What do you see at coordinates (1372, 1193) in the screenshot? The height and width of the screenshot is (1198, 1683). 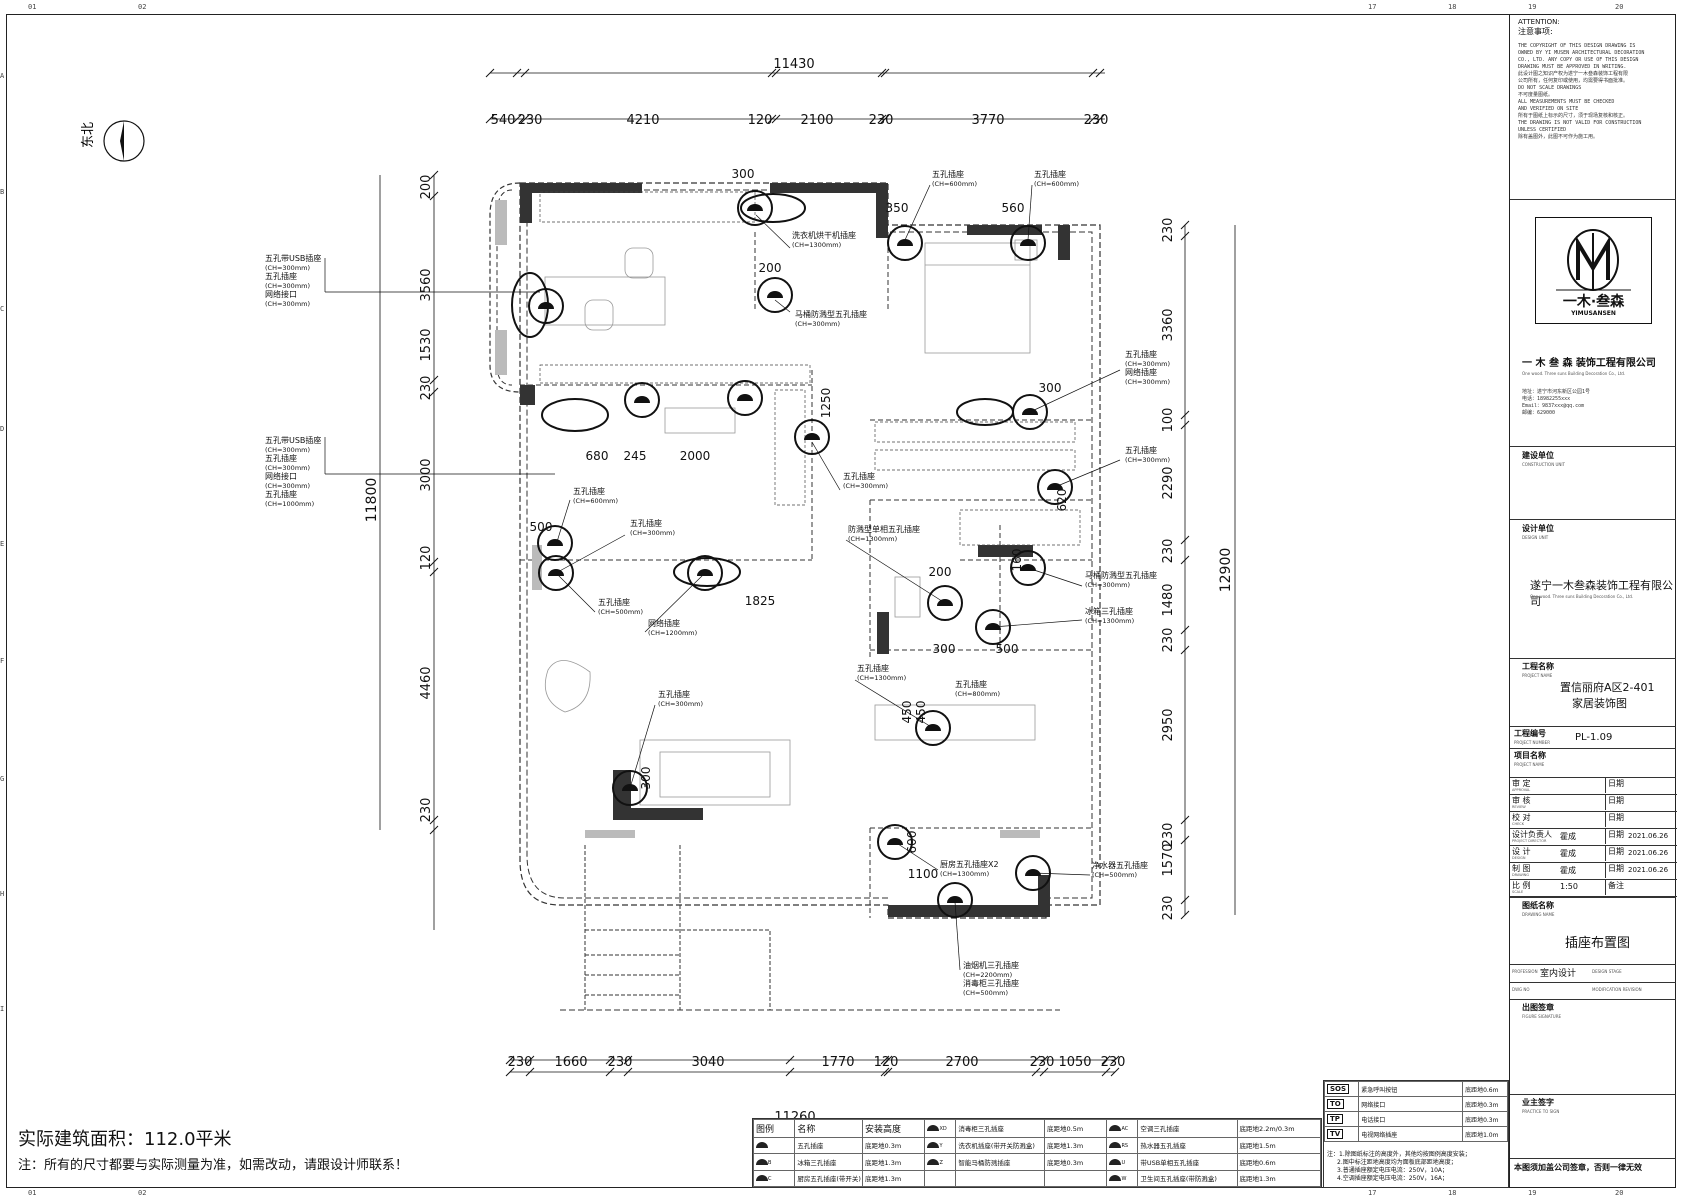 I see `ruler-mark: 17` at bounding box center [1372, 1193].